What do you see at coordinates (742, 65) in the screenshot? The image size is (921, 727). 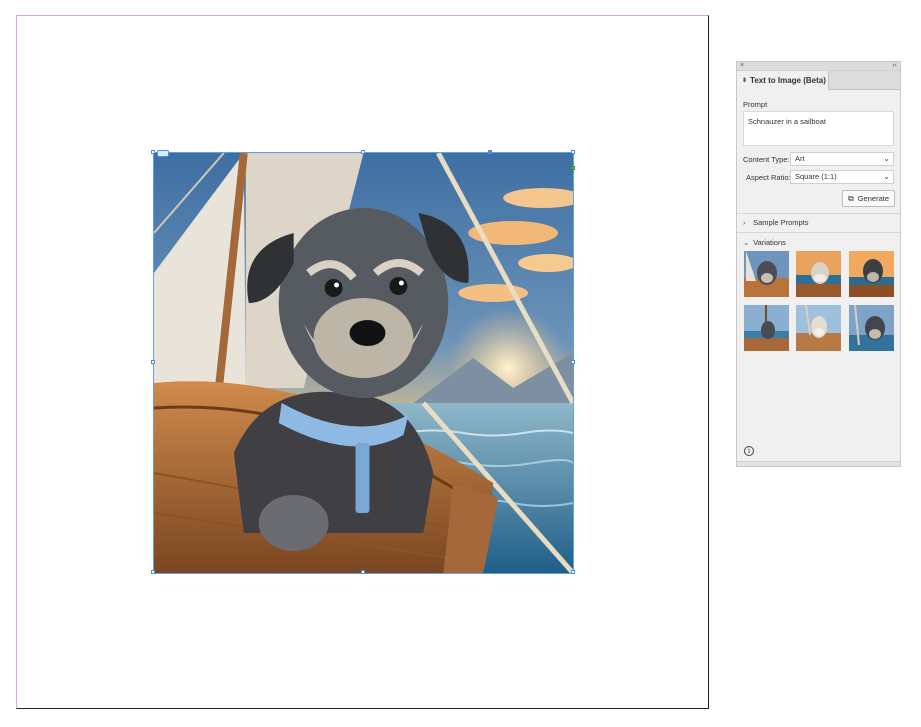 I see `close-icon: ×` at bounding box center [742, 65].